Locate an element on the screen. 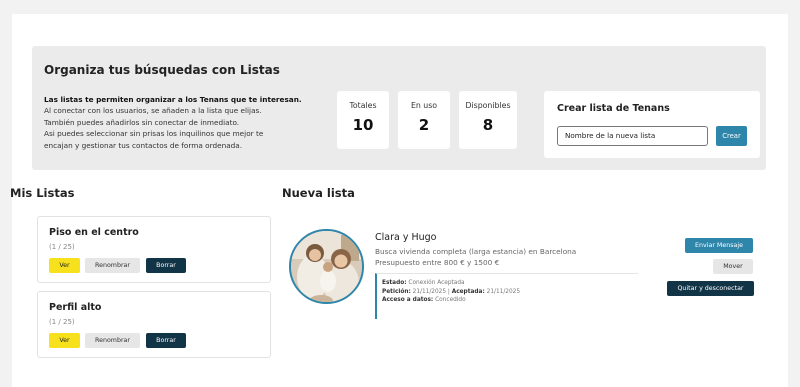 This screenshot has width=800, height=387. stat-value: 8 is located at coordinates (488, 125).